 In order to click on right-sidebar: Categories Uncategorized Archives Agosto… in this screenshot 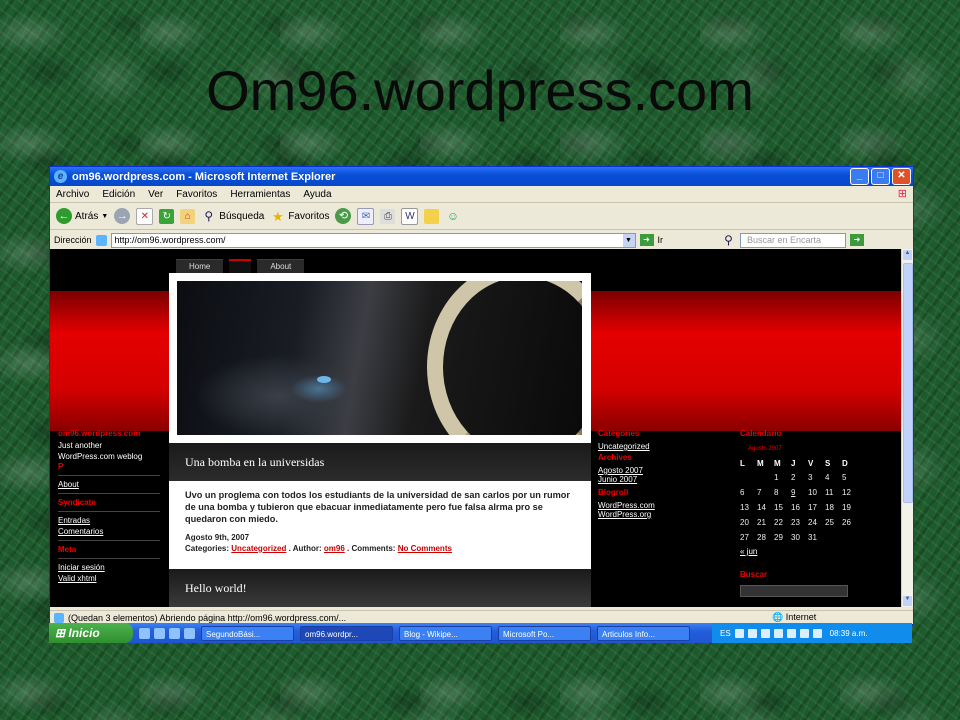, I will do `click(663, 474)`.